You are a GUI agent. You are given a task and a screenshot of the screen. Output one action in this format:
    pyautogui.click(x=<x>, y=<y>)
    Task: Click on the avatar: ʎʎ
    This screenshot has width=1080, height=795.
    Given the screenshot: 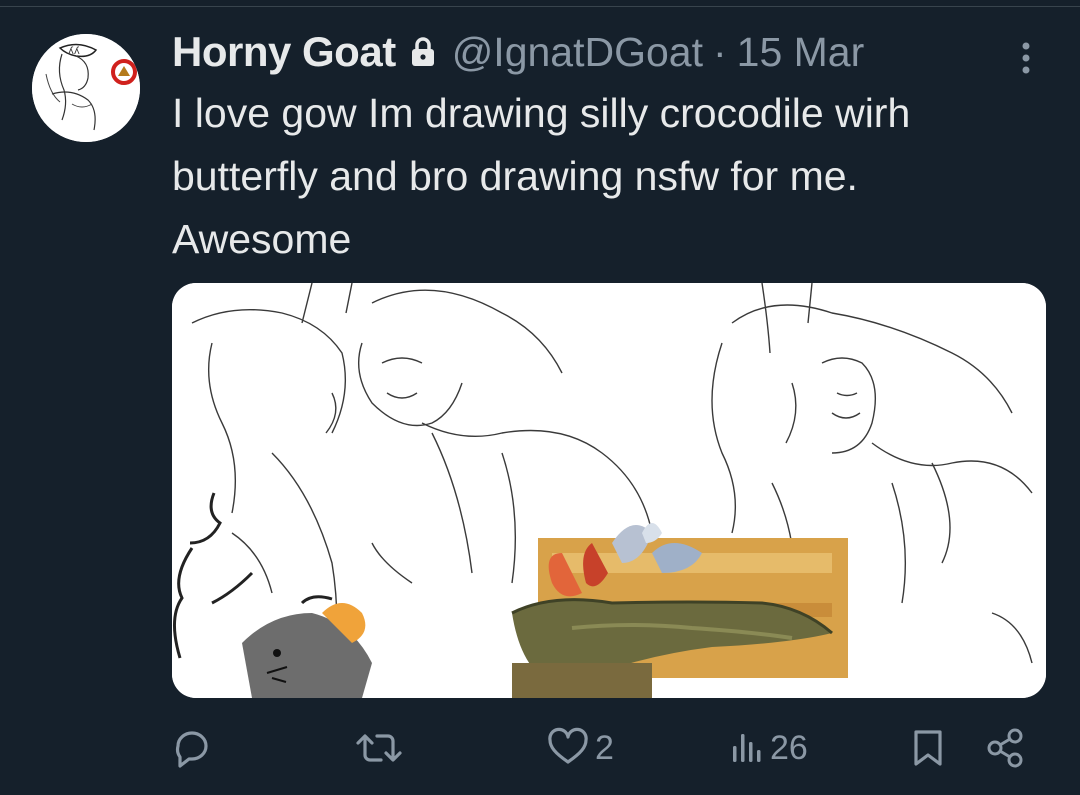 What is the action you would take?
    pyautogui.click(x=86, y=88)
    